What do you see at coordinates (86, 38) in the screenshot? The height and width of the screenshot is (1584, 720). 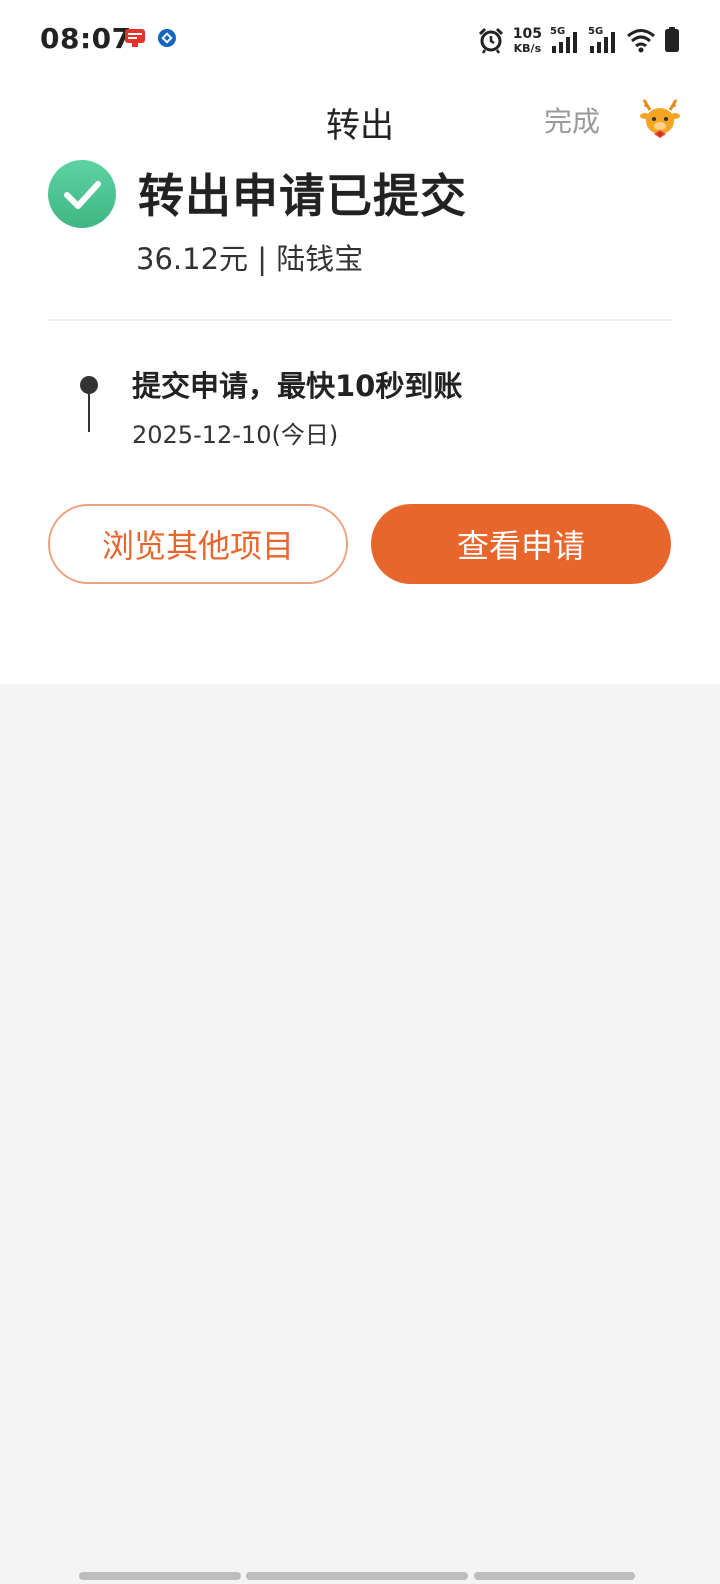 I see `status-time: 08:07` at bounding box center [86, 38].